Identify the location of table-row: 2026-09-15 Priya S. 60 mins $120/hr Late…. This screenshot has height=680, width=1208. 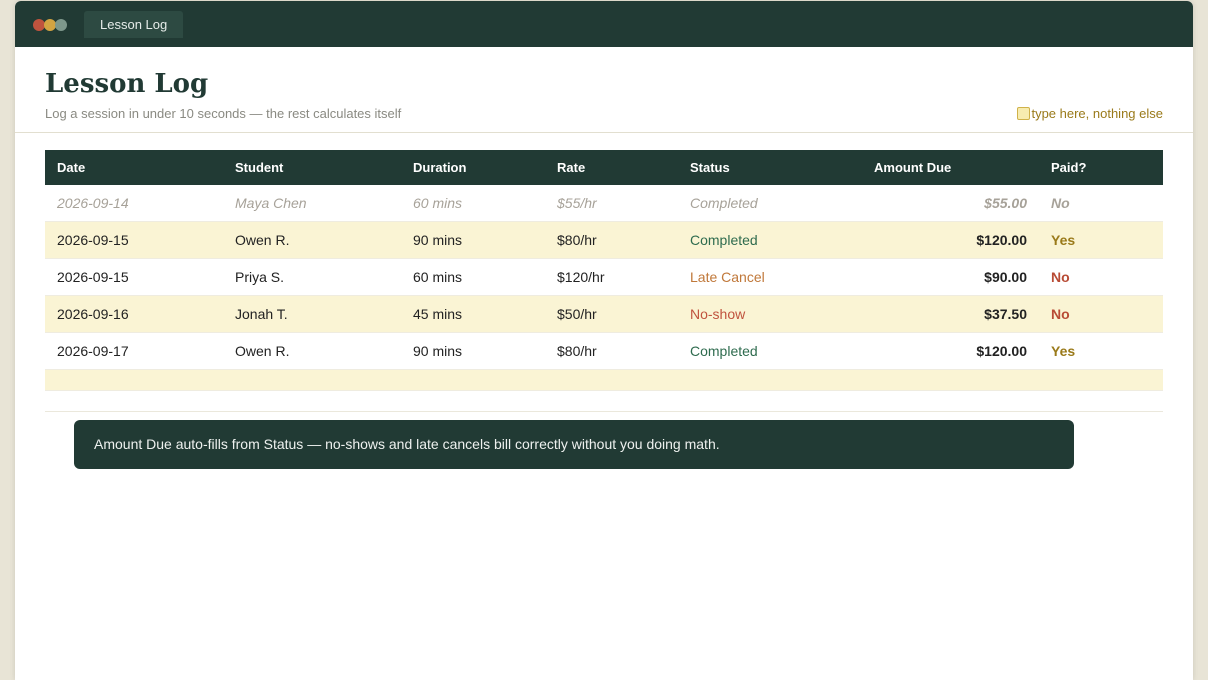
(604, 277).